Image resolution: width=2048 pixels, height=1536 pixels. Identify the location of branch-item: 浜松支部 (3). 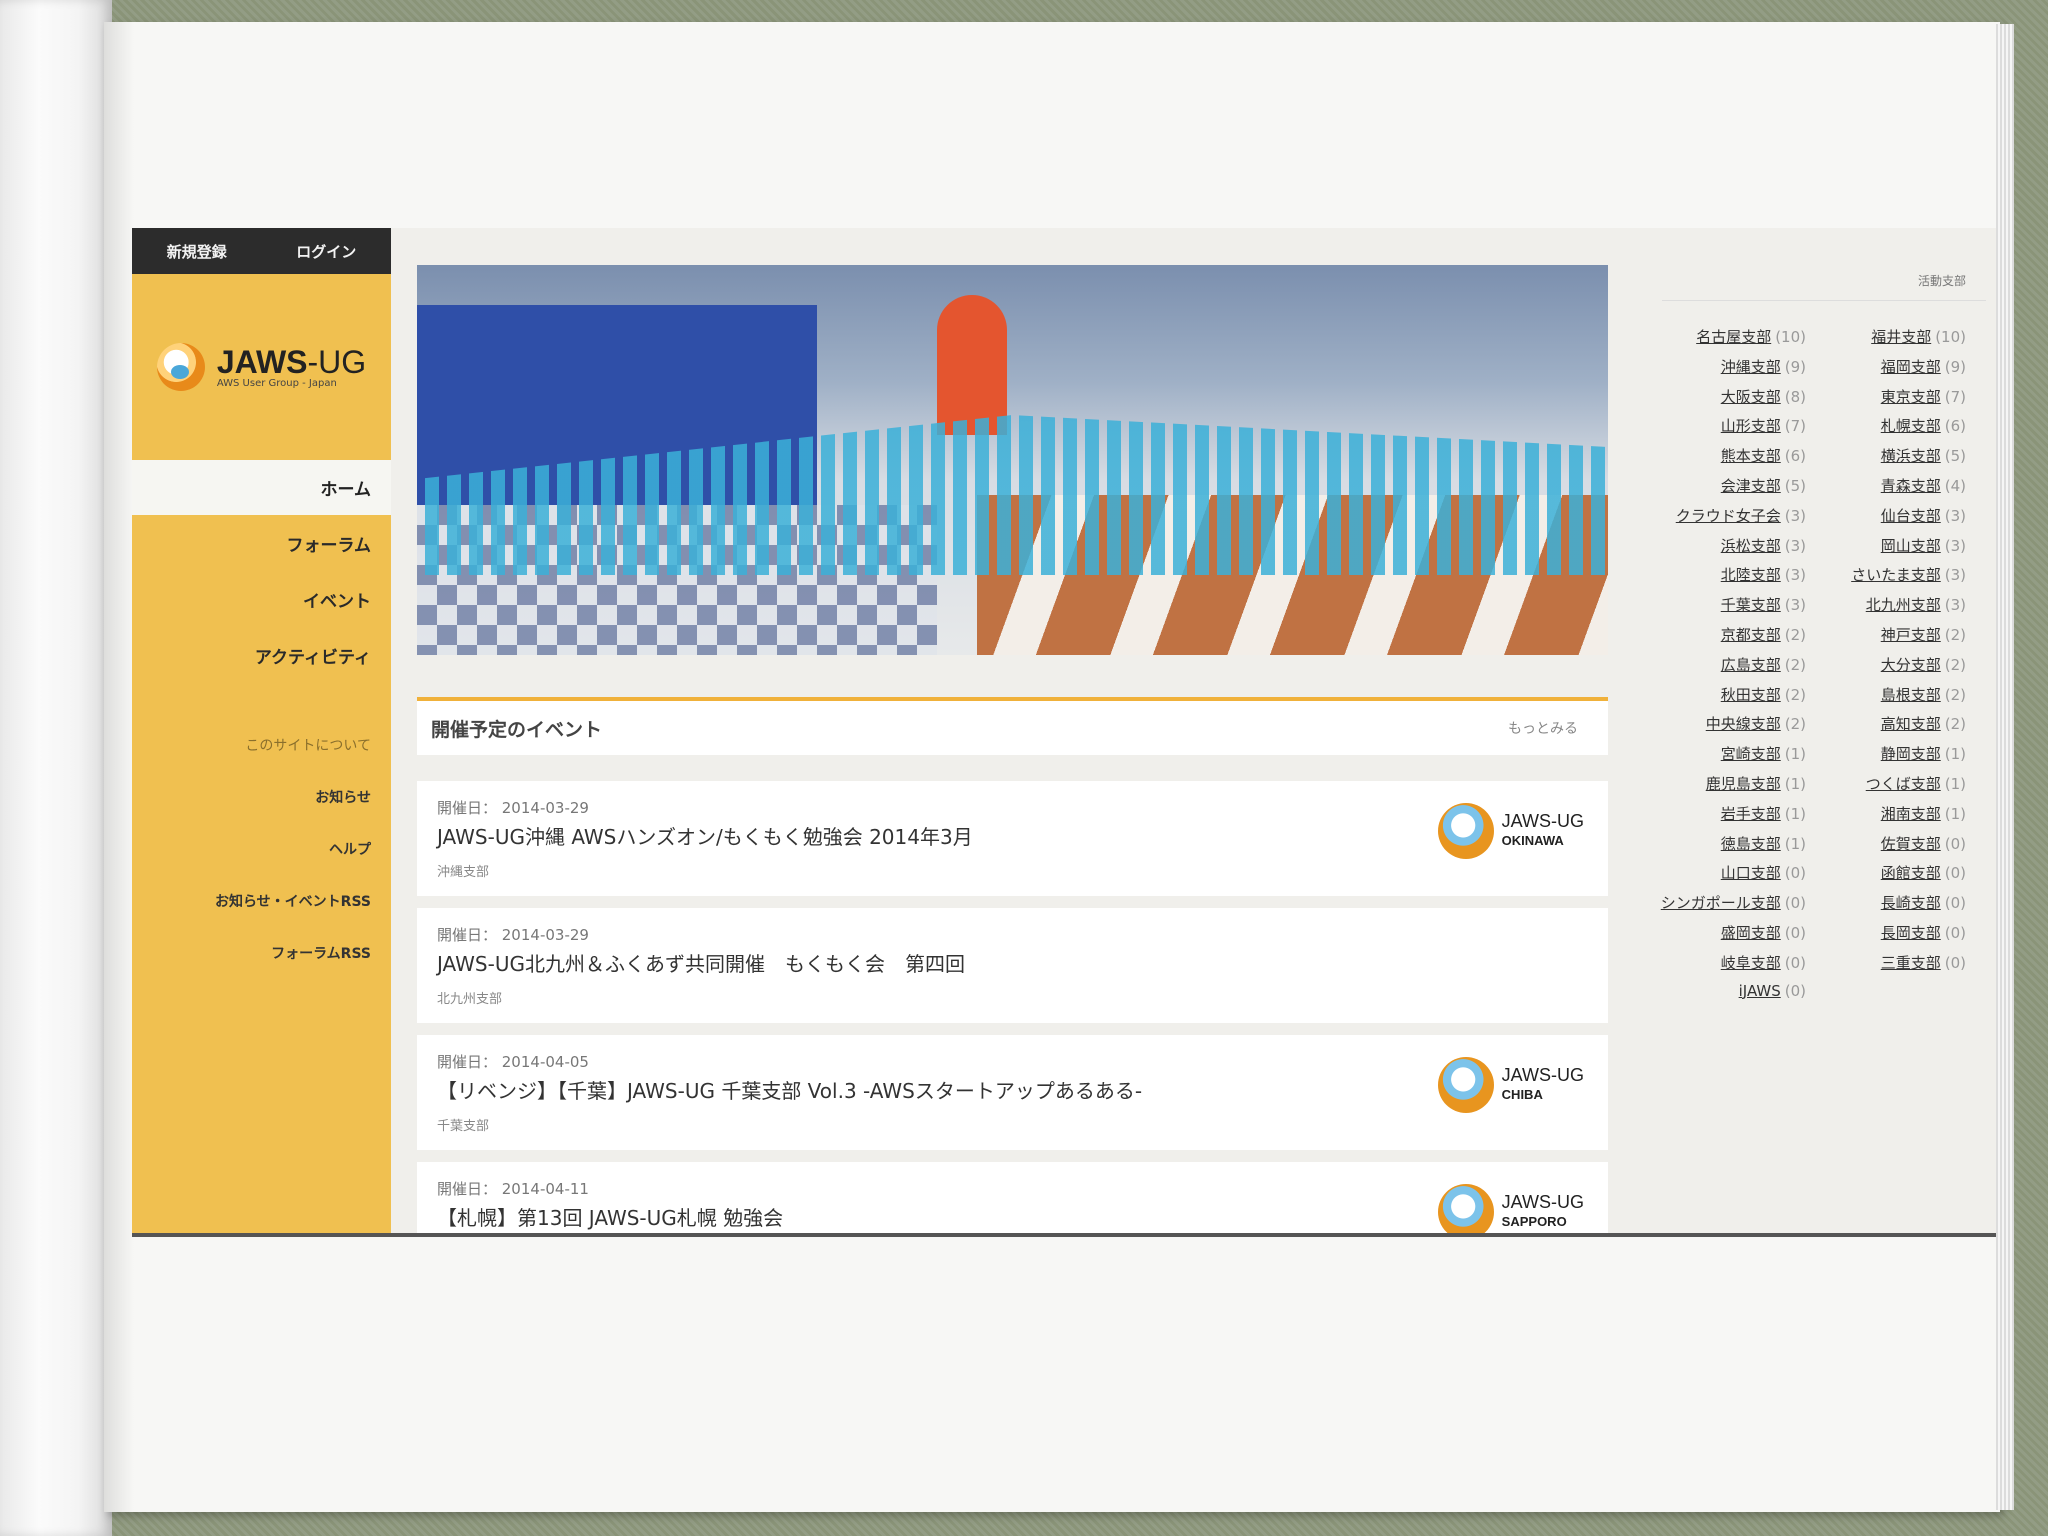
(1726, 545).